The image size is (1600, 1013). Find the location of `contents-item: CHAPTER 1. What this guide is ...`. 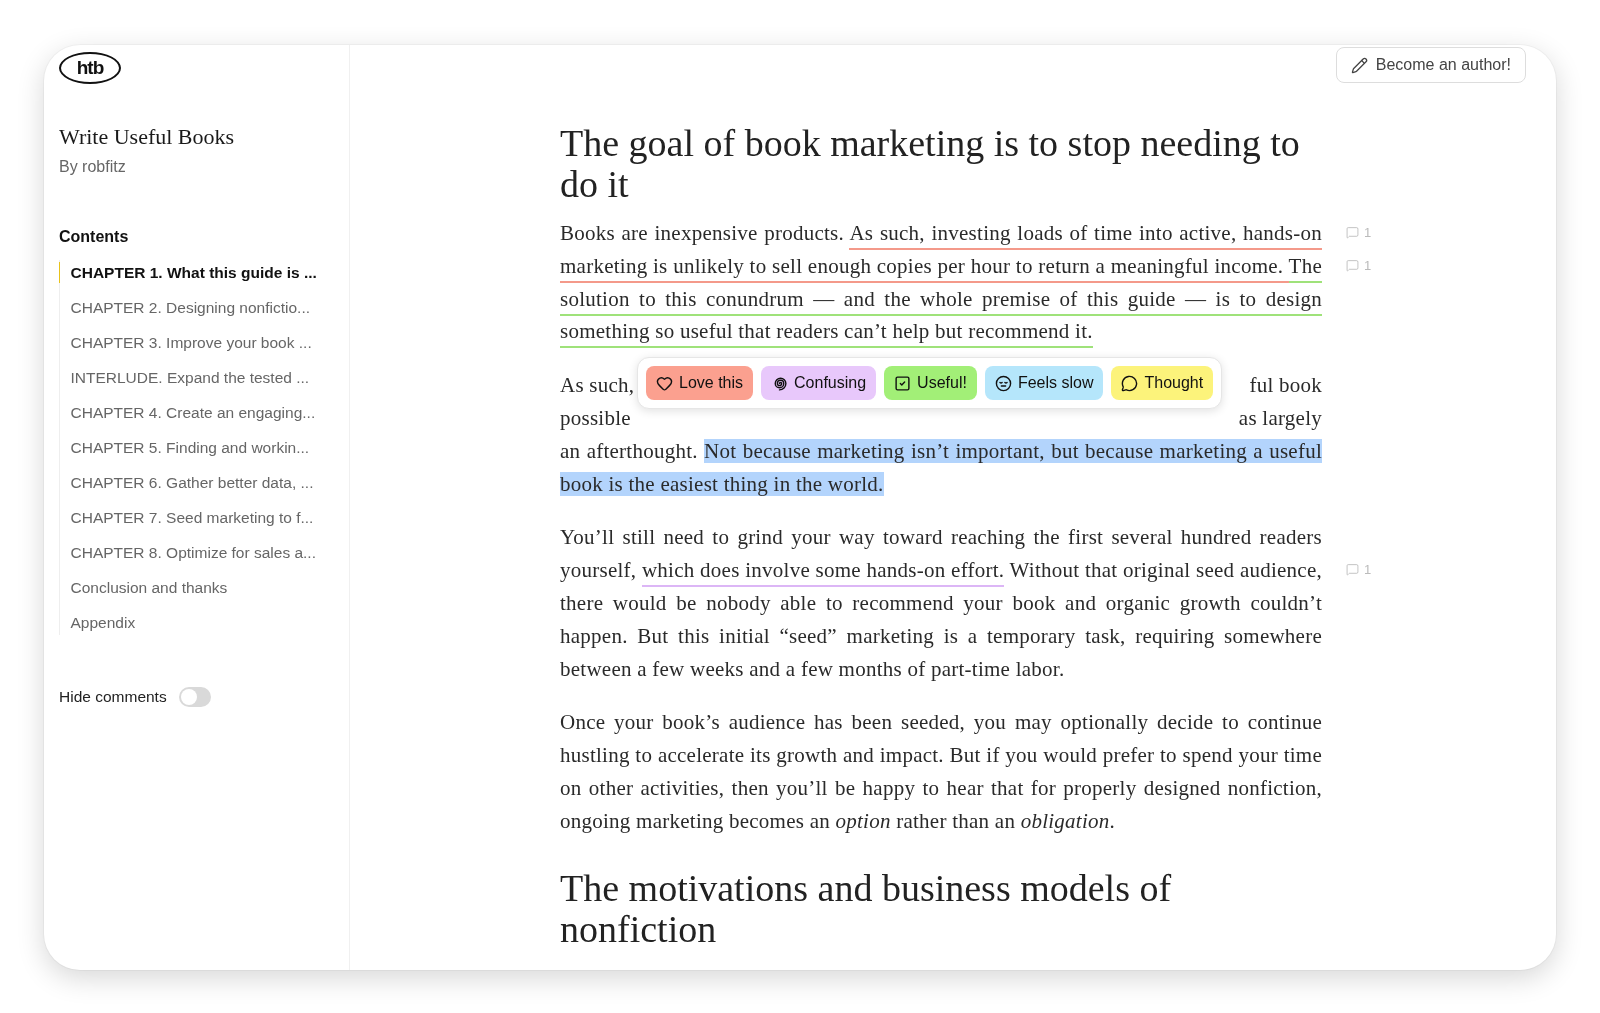

contents-item: CHAPTER 1. What this guide is ... is located at coordinates (203, 272).